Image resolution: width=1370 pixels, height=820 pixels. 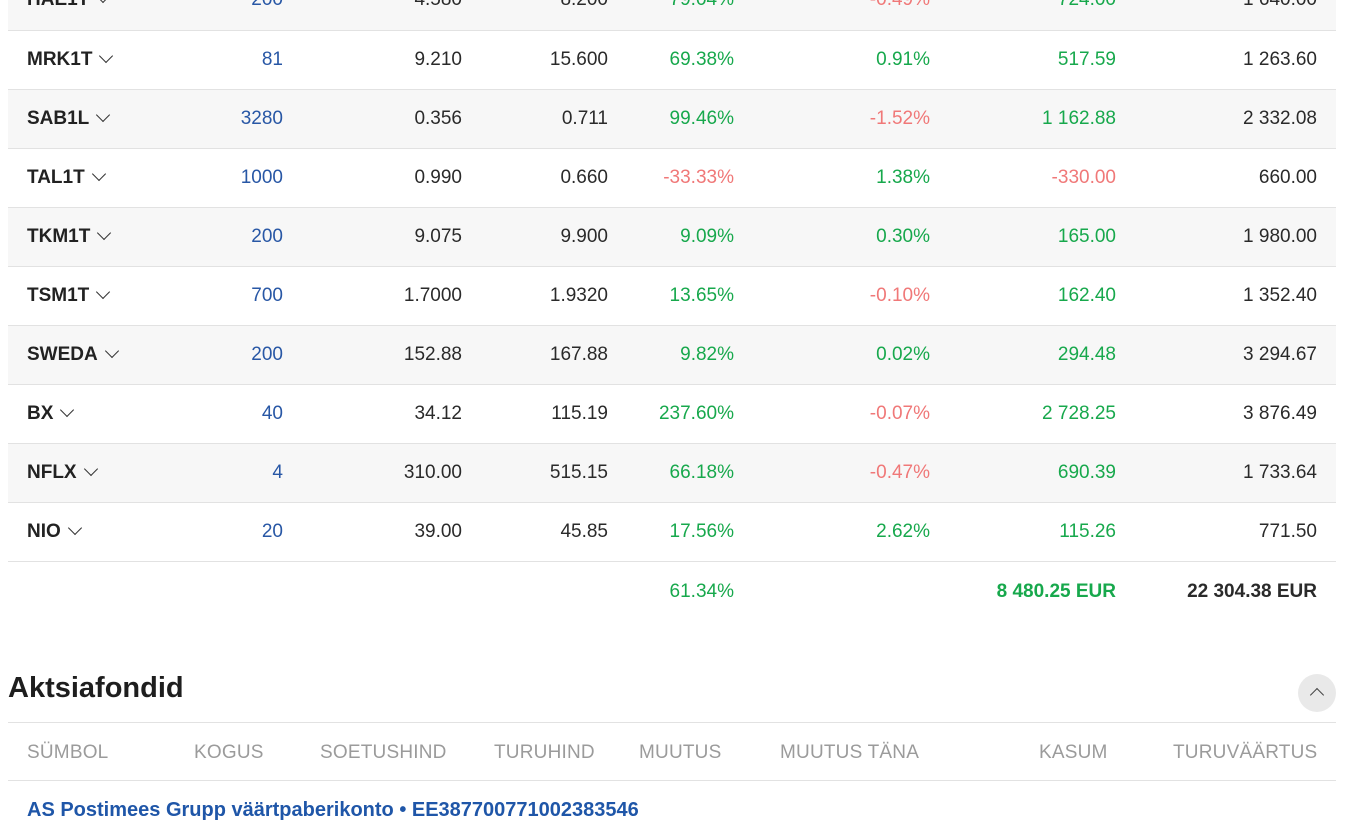 What do you see at coordinates (56, 177) in the screenshot?
I see `symbol-label: TAL1T` at bounding box center [56, 177].